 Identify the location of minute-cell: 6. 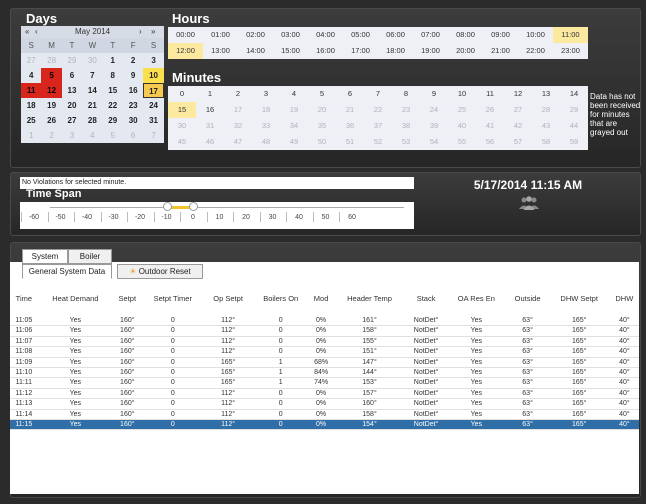
(350, 94).